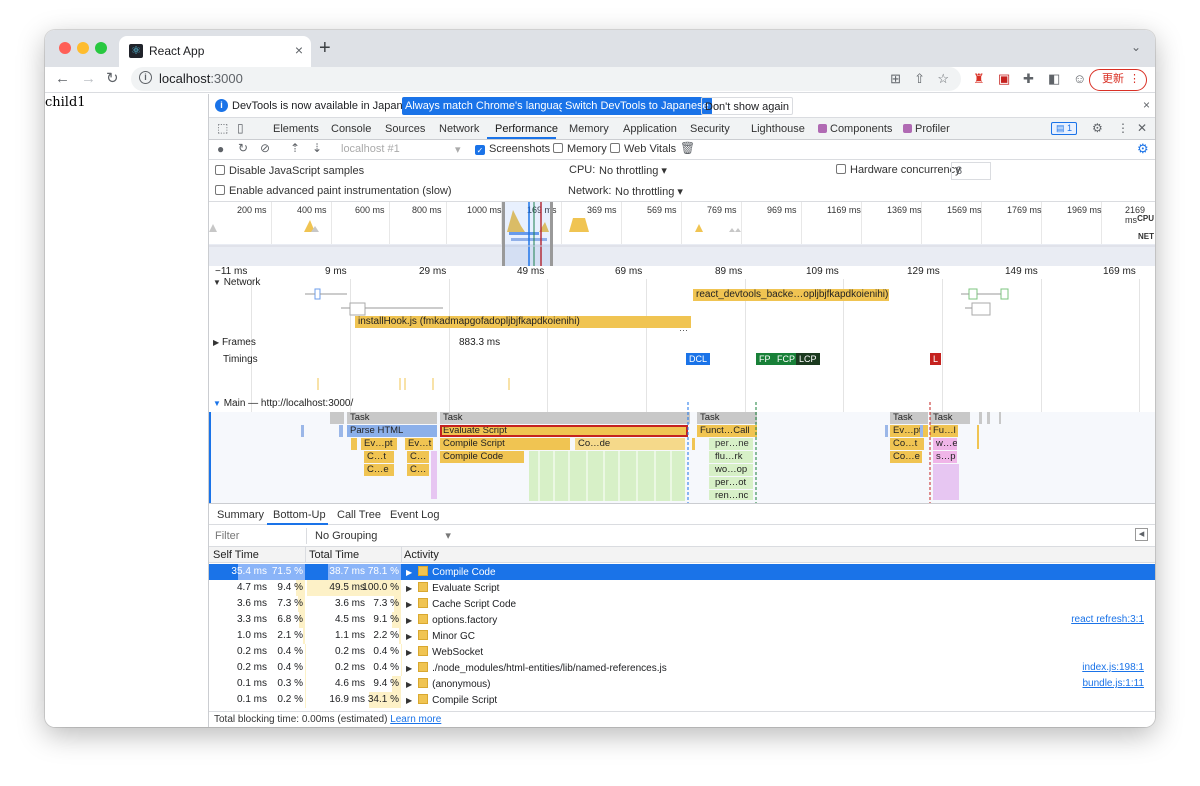 The image size is (1200, 786). What do you see at coordinates (290, 587) in the screenshot?
I see `self-time-percent: 9.4 %` at bounding box center [290, 587].